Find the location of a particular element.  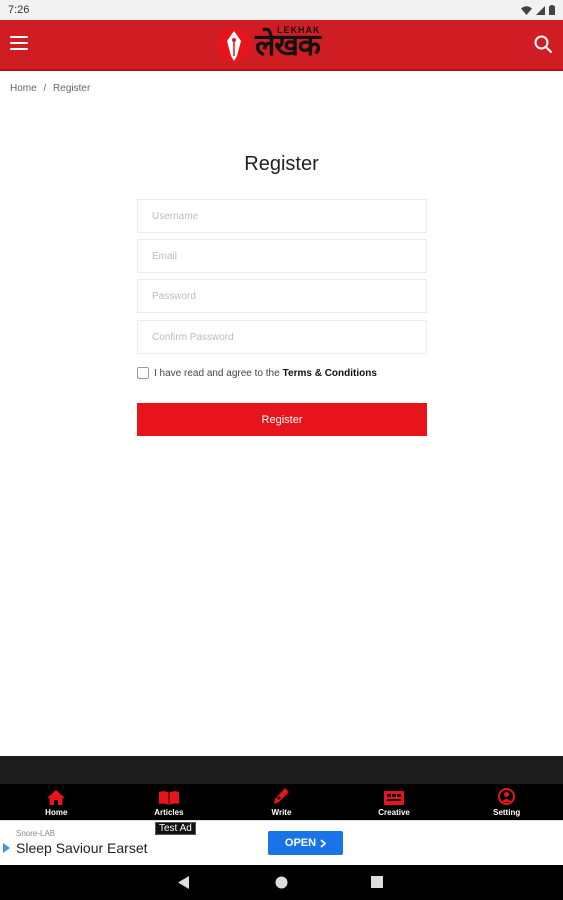

status-time: 7:26 is located at coordinates (19, 10).